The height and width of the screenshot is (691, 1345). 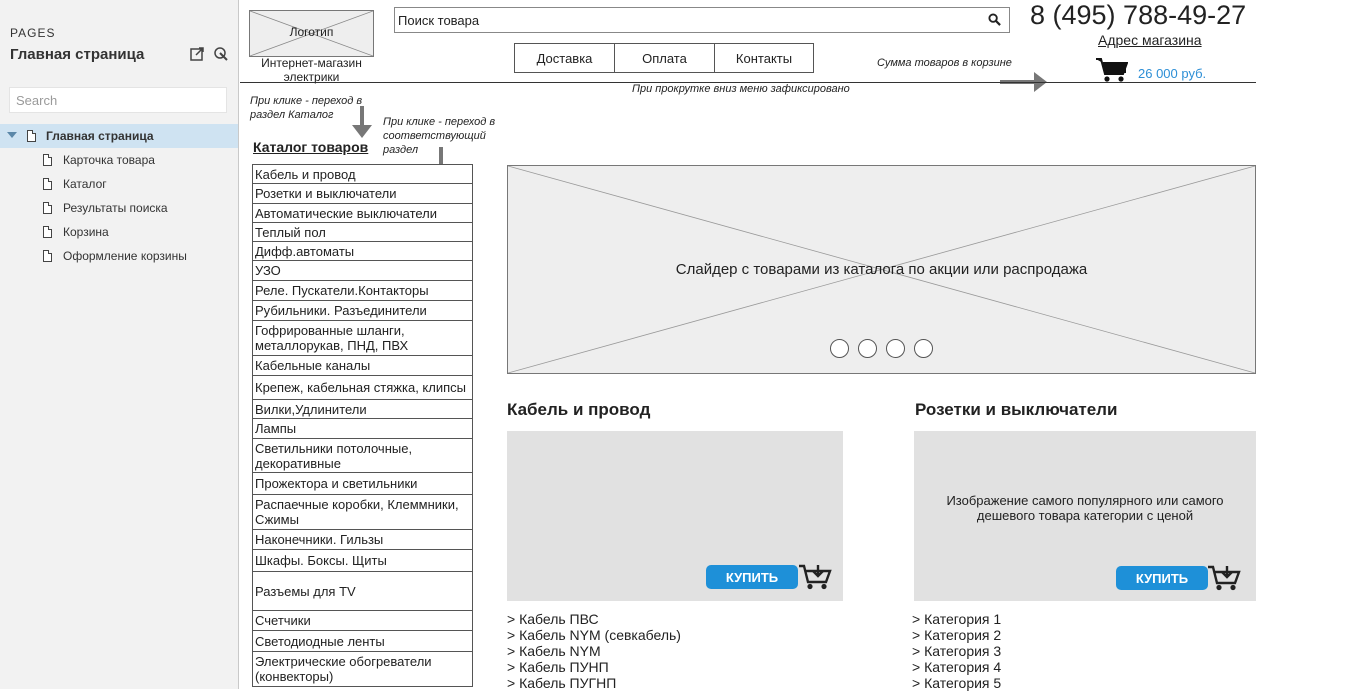 I want to click on store-tagline: Интернет-магазин электрики, so click(x=311, y=70).